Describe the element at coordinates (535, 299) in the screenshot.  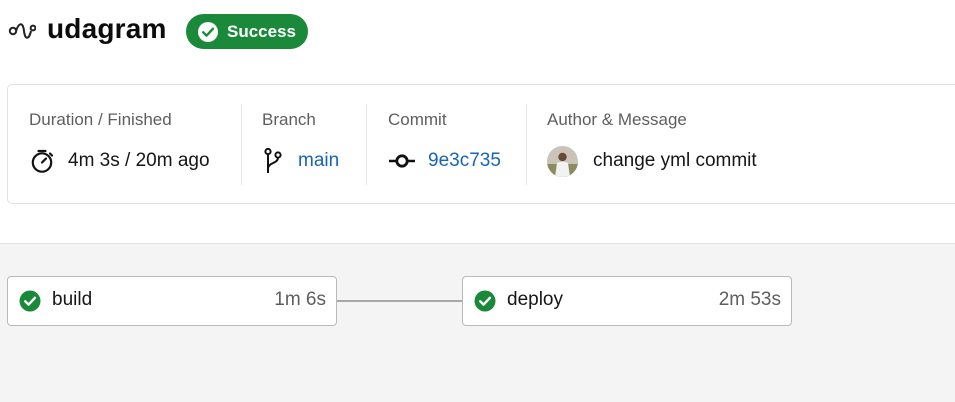
I see `job-name: deploy` at that location.